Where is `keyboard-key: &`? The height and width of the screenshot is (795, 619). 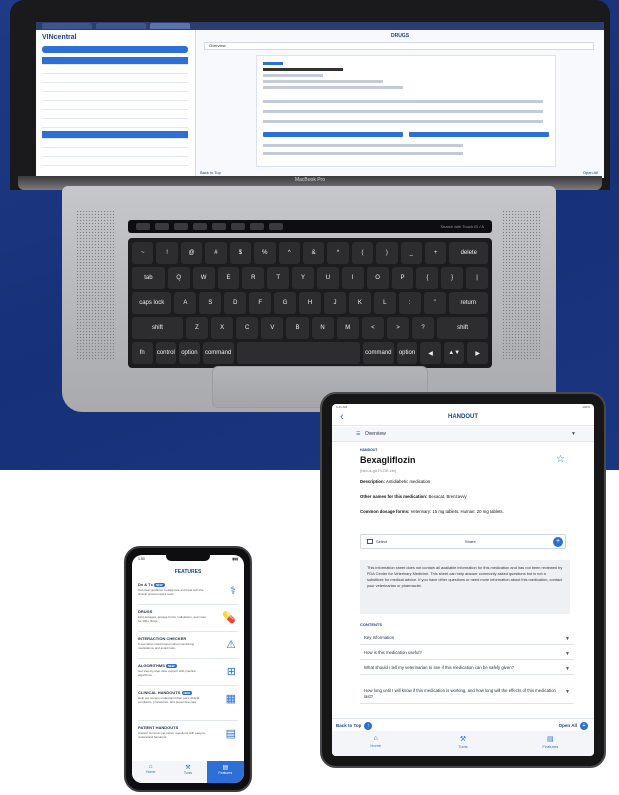 keyboard-key: & is located at coordinates (313, 253).